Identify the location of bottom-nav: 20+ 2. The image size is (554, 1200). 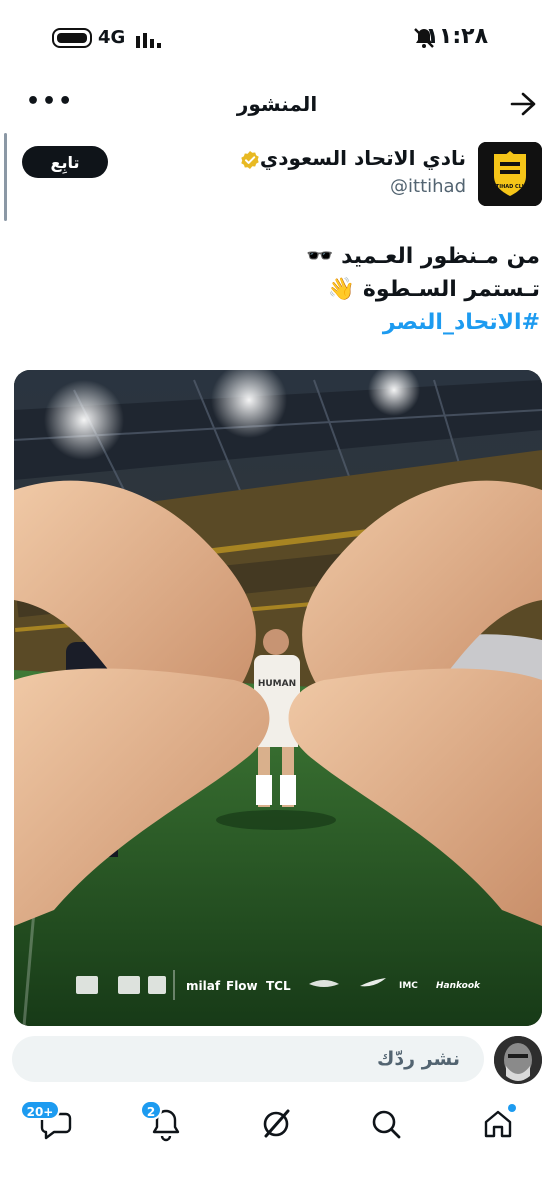
(277, 1128).